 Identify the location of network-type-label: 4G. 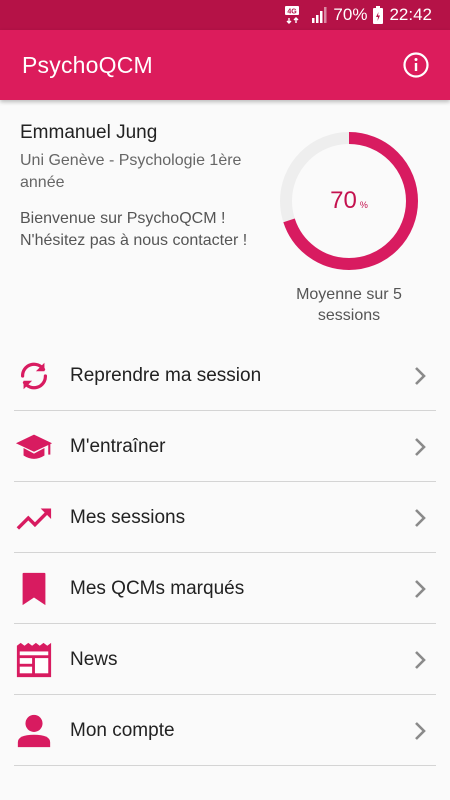
(293, 12).